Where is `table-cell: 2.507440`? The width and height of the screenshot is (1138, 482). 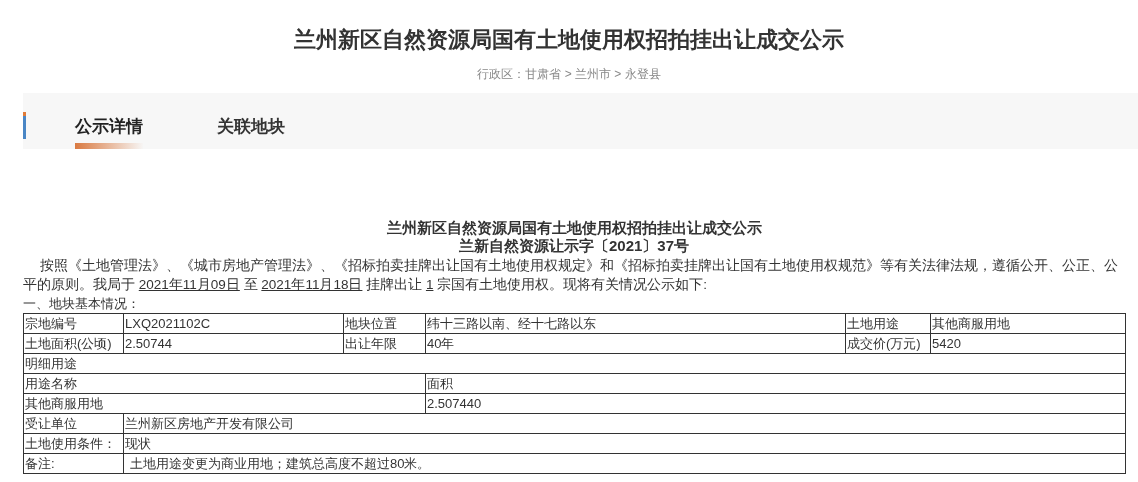
table-cell: 2.507440 is located at coordinates (775, 403).